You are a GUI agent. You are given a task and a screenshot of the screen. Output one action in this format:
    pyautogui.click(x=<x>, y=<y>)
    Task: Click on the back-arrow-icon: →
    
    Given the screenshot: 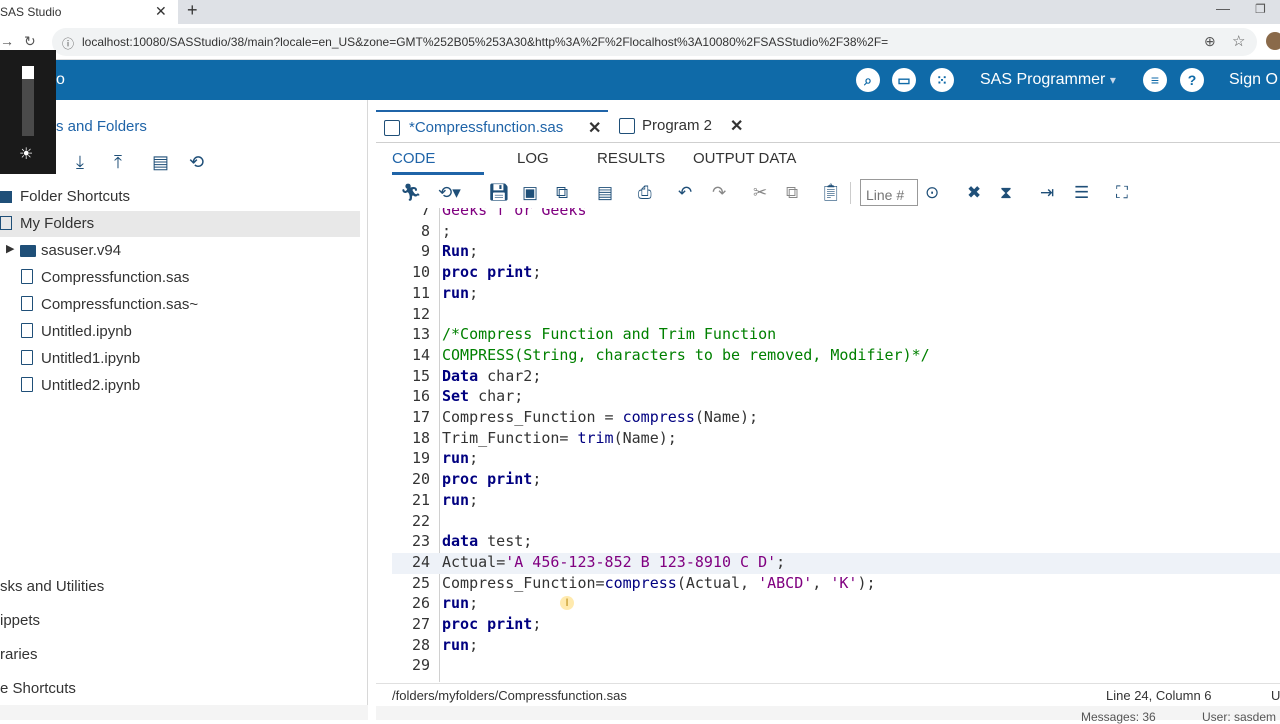 What is the action you would take?
    pyautogui.click(x=7, y=41)
    